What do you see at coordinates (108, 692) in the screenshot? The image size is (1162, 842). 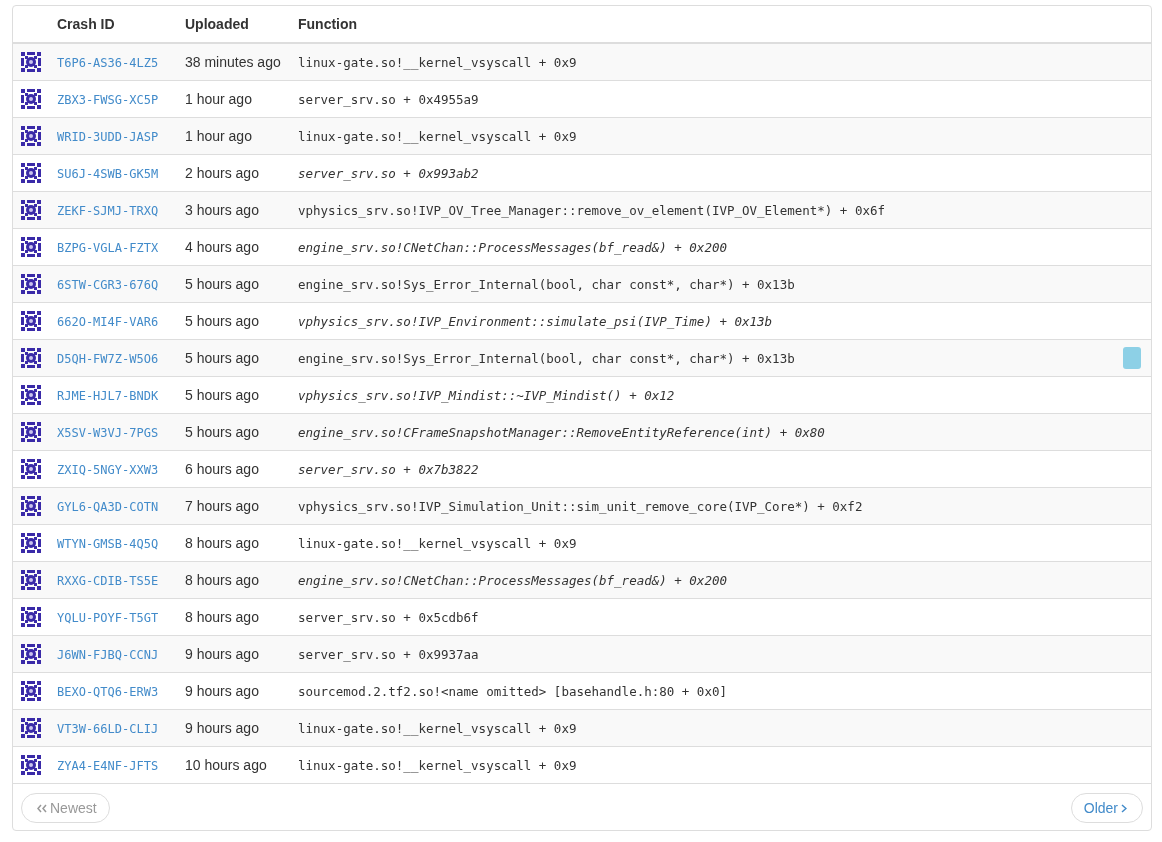 I see `crash-id-link: BEXO-QTQ6-ERW3` at bounding box center [108, 692].